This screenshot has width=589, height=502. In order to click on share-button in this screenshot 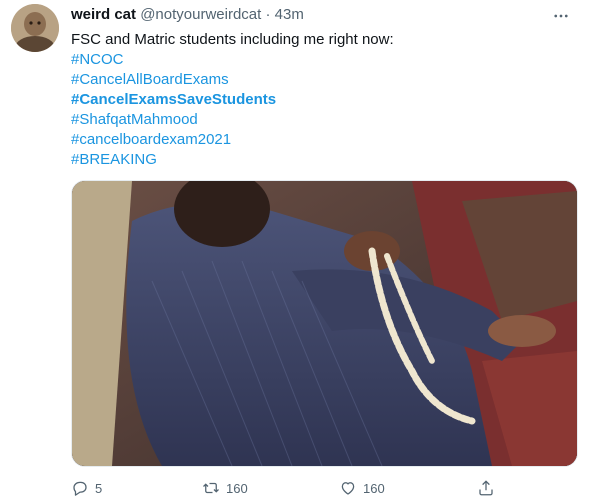, I will do `click(486, 488)`.